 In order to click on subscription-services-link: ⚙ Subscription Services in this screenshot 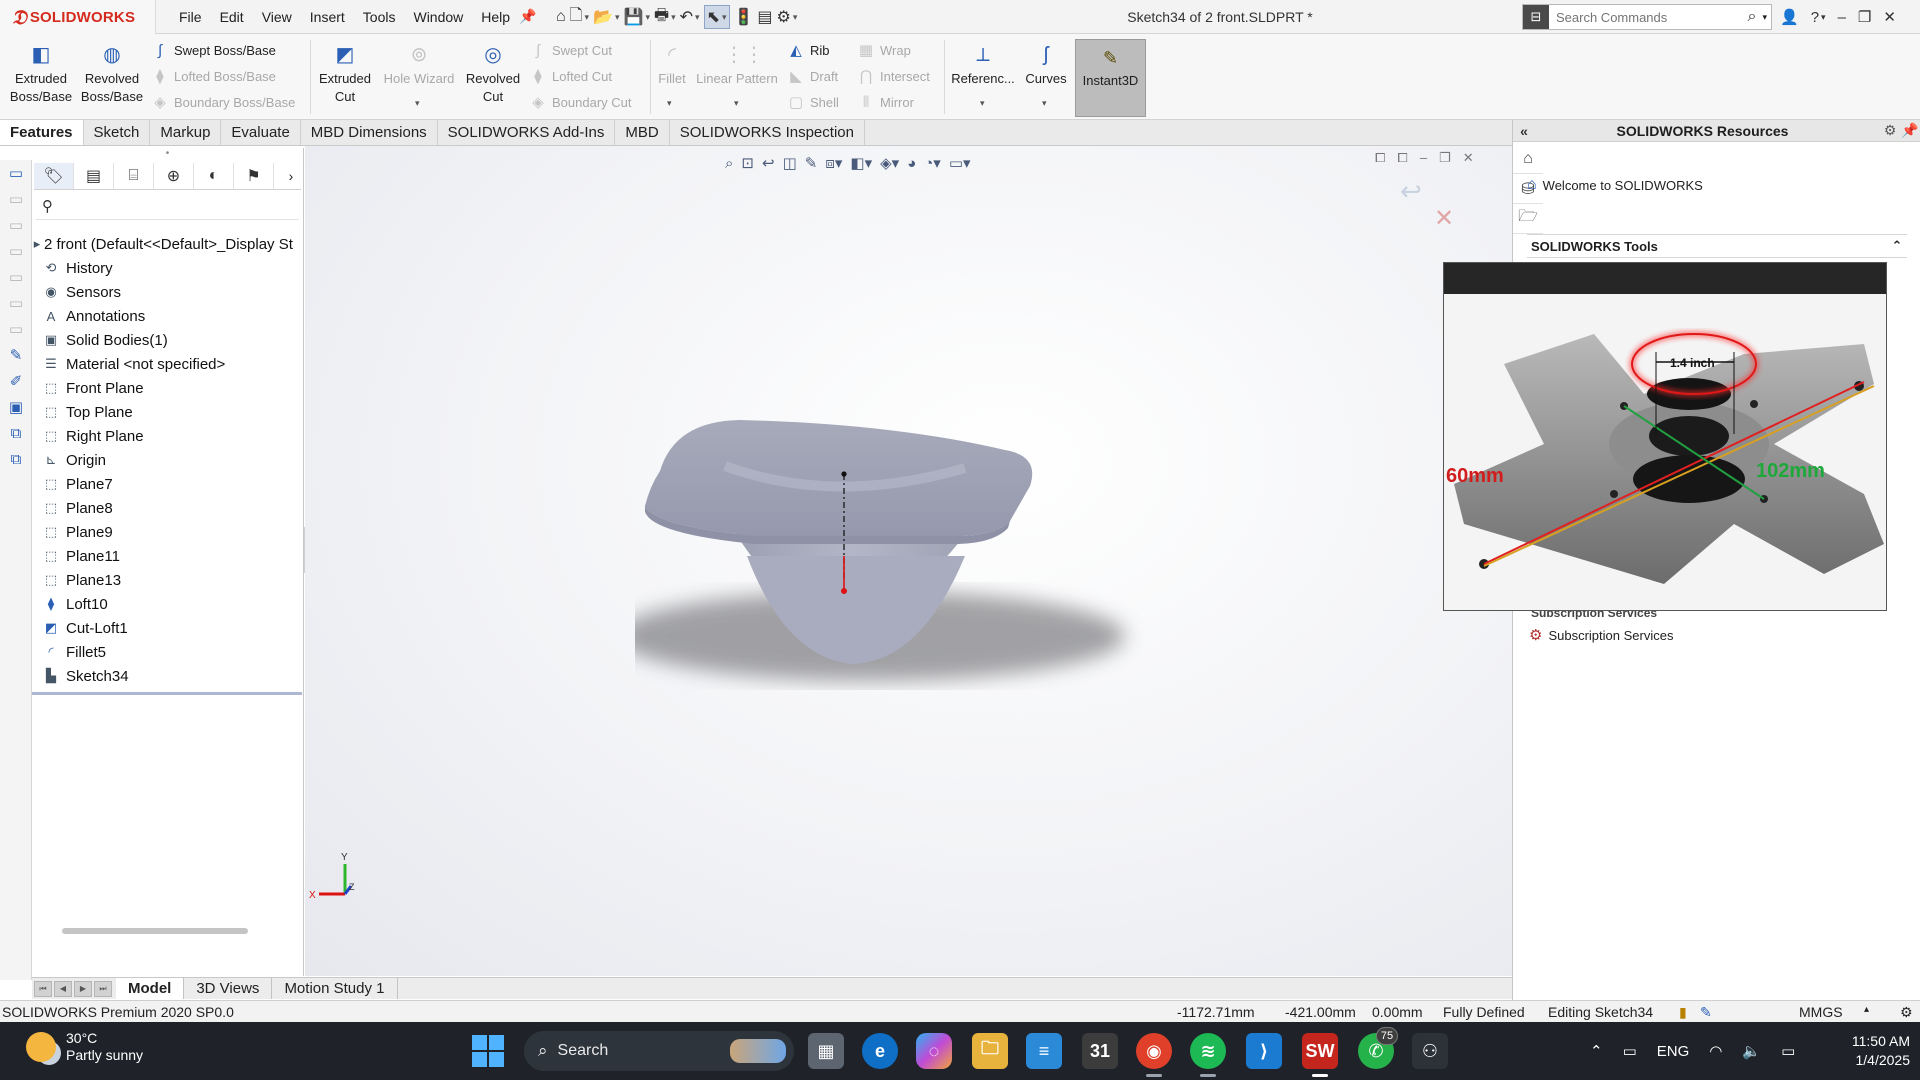, I will do `click(1601, 635)`.